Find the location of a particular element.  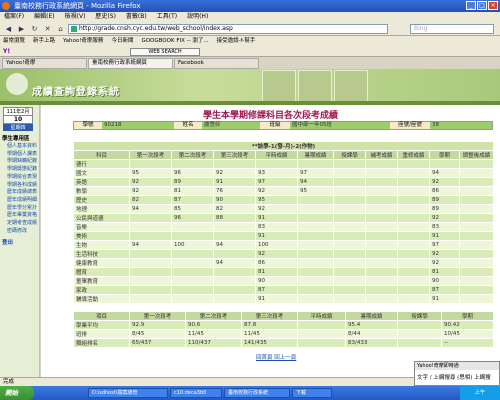

score-cell: 89 is located at coordinates (444, 200).